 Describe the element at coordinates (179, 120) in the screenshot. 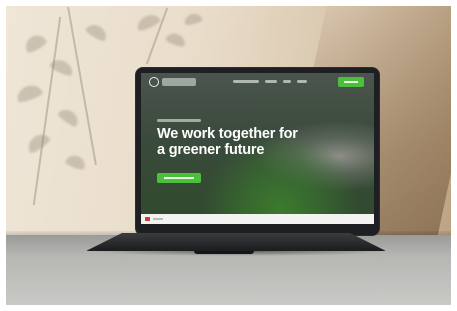

I see `hero-eyebrow` at that location.